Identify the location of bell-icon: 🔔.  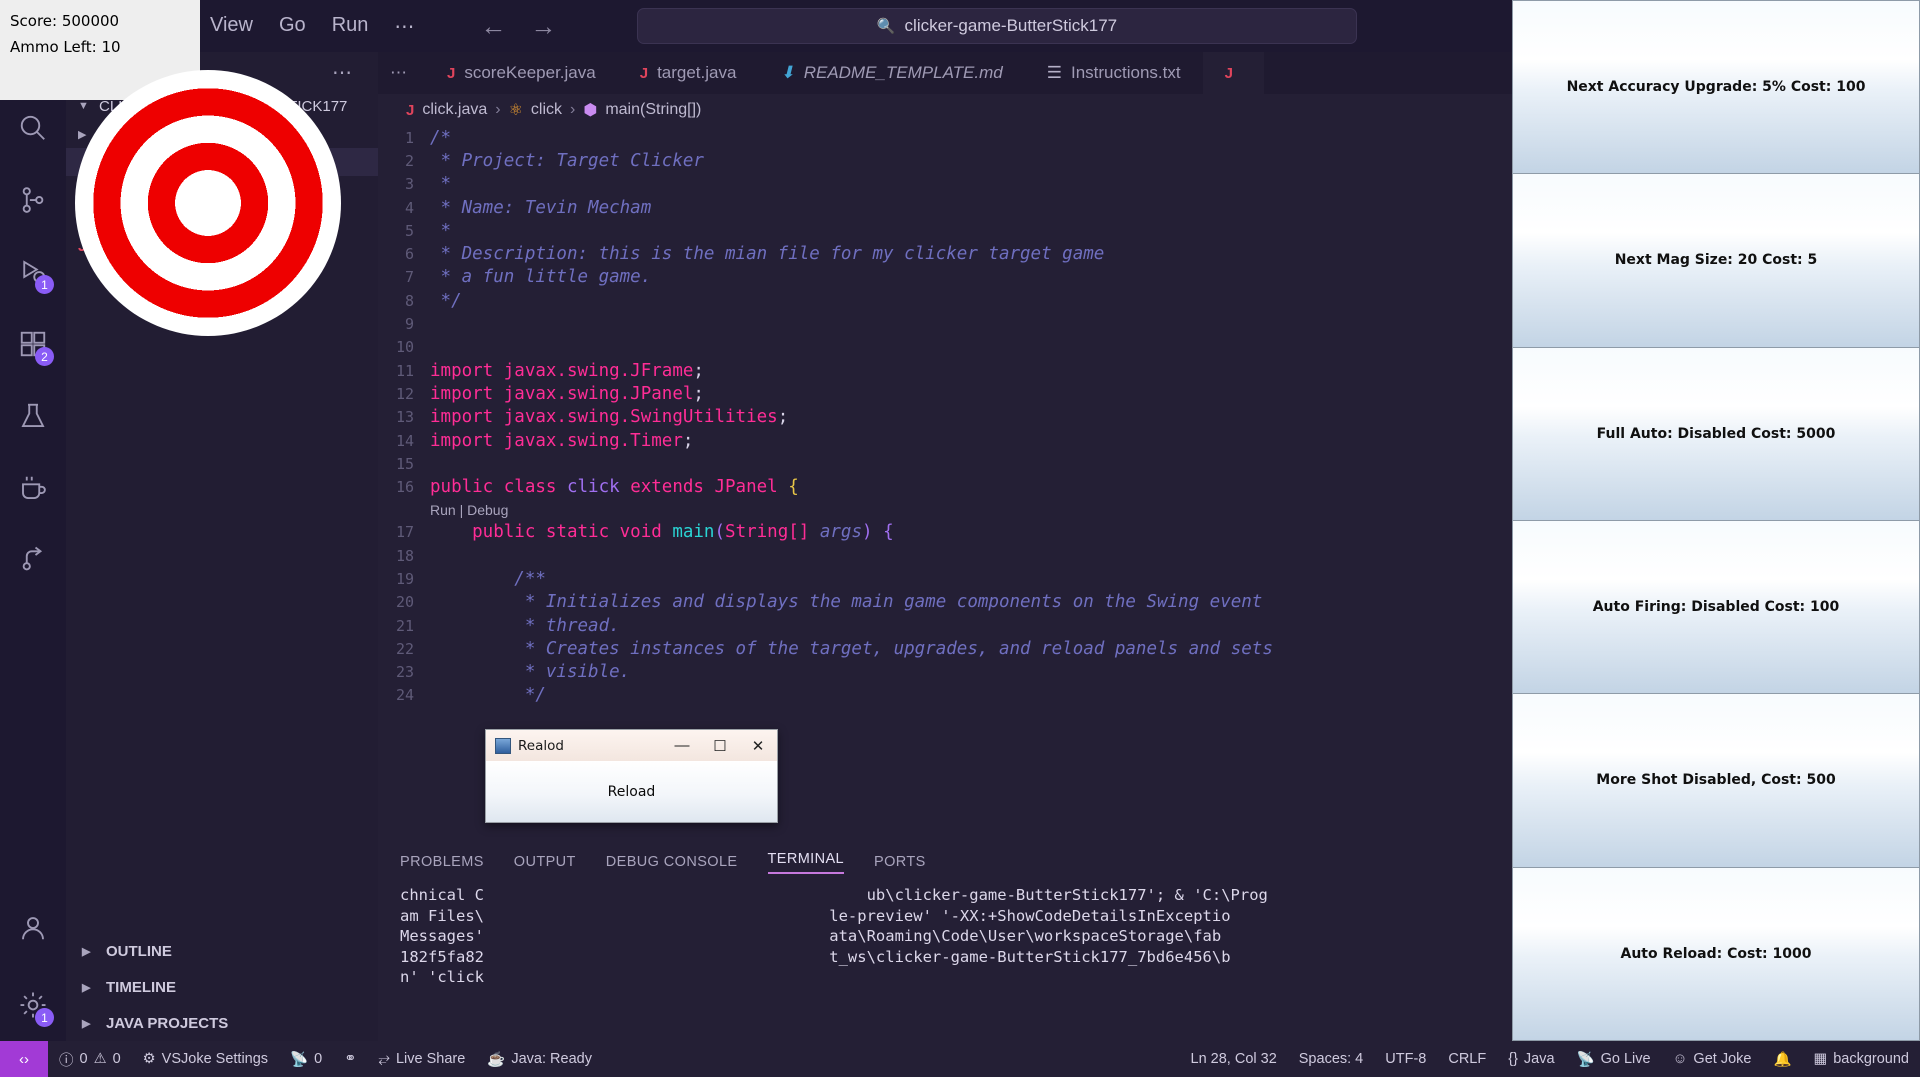
(1782, 1059).